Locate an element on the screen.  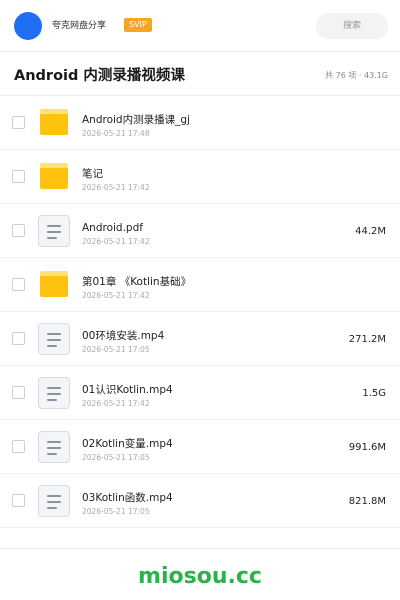
share-owner-name: 夸克网盘分享 is located at coordinates (79, 26).